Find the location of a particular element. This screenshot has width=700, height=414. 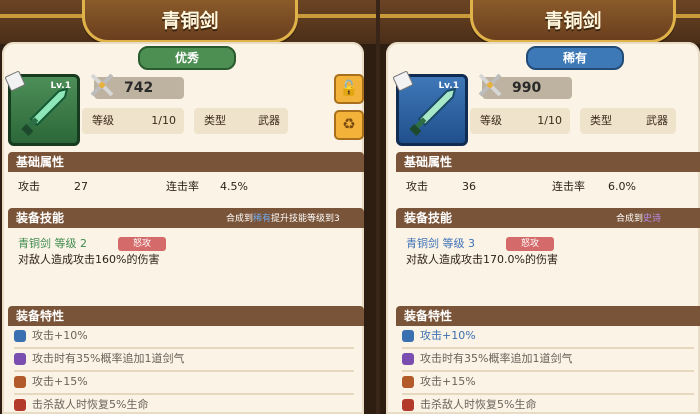

skill-upgrade-note: 合成到稀有提升技能等级到3 is located at coordinates (283, 219).